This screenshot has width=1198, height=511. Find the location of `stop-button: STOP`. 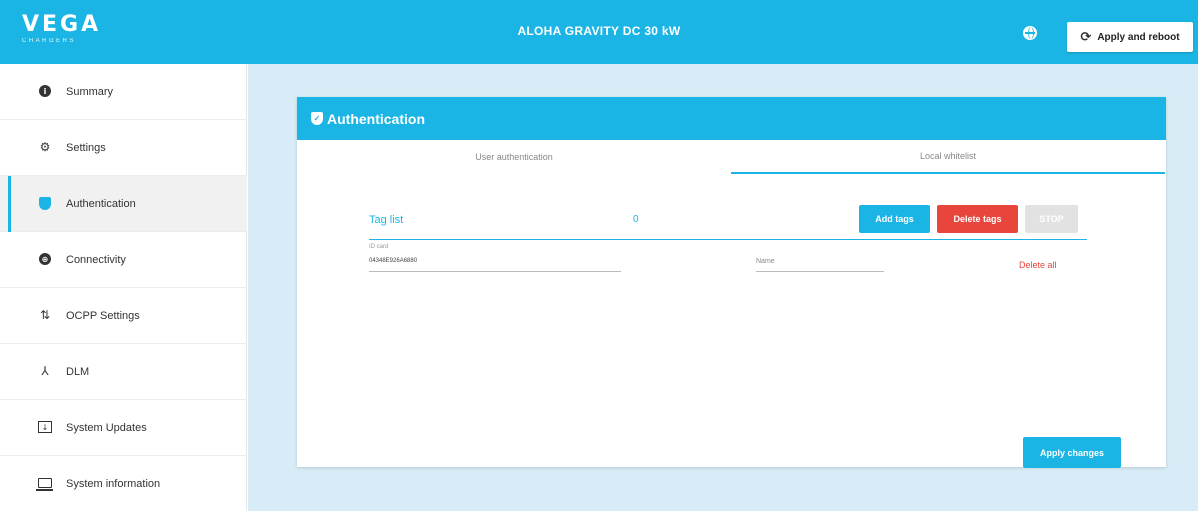

stop-button: STOP is located at coordinates (1051, 219).